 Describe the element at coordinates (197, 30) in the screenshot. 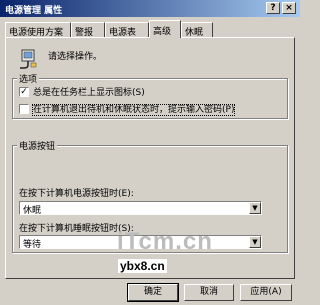

I see `tab-hibernate: 休眠` at that location.